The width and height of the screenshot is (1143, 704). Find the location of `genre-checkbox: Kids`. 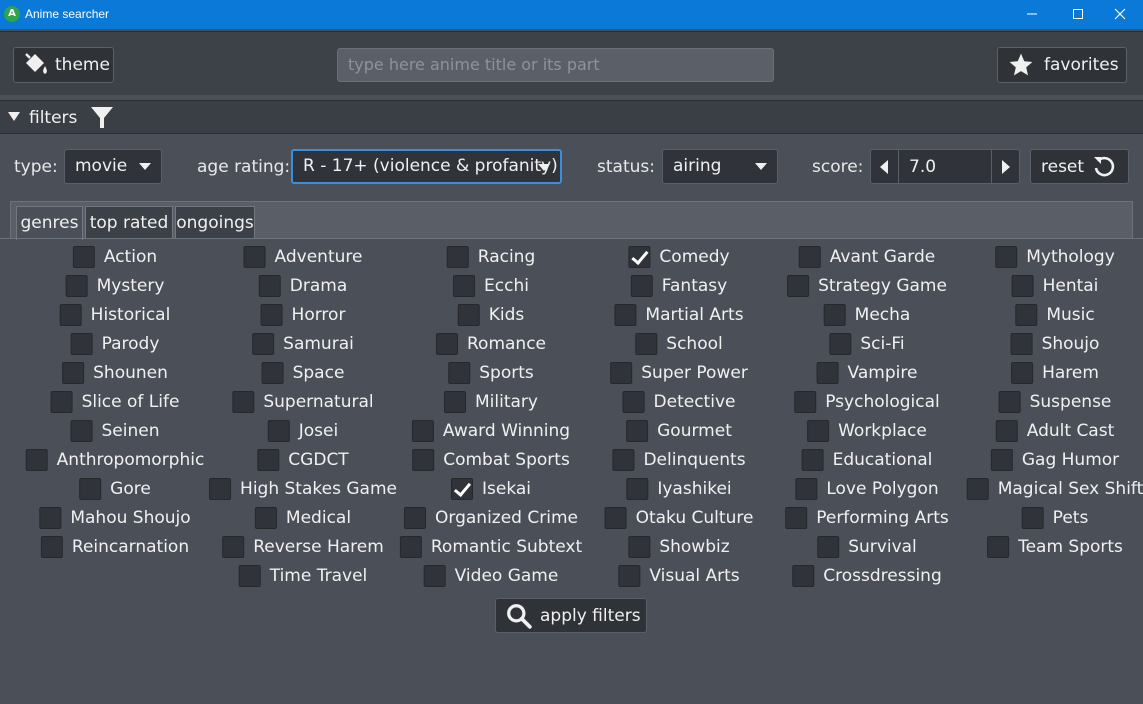

genre-checkbox: Kids is located at coordinates (490, 315).